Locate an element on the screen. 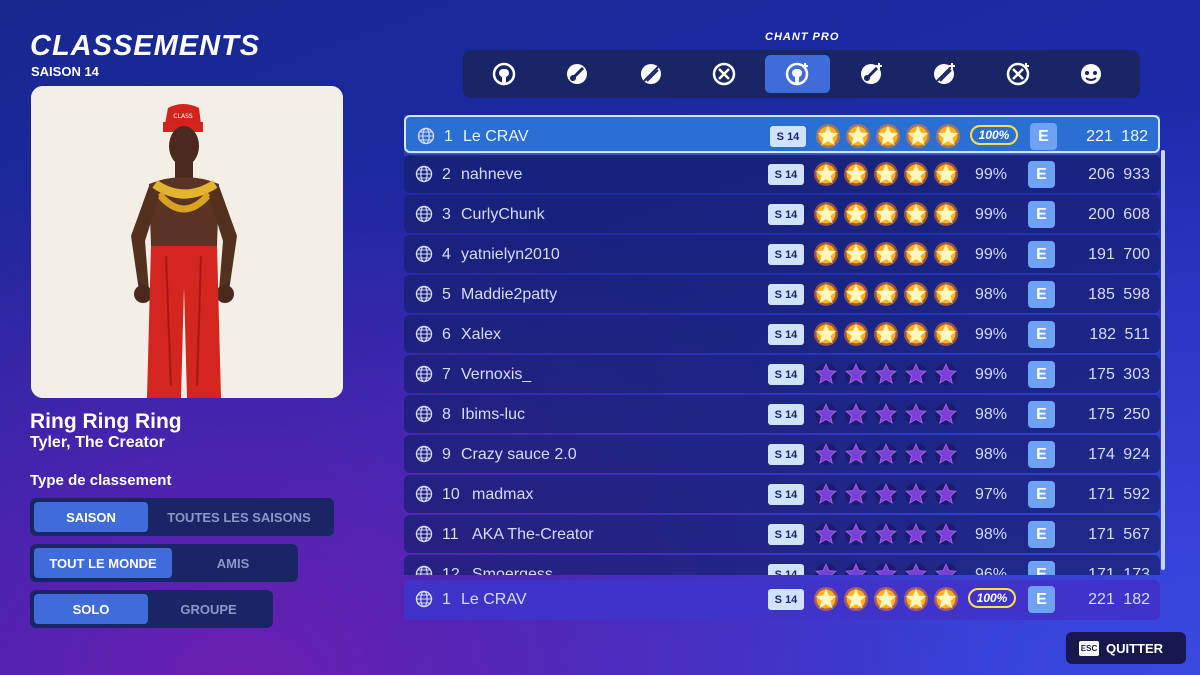 The width and height of the screenshot is (1200, 675). quit-button: ESC QUITTER is located at coordinates (1126, 648).